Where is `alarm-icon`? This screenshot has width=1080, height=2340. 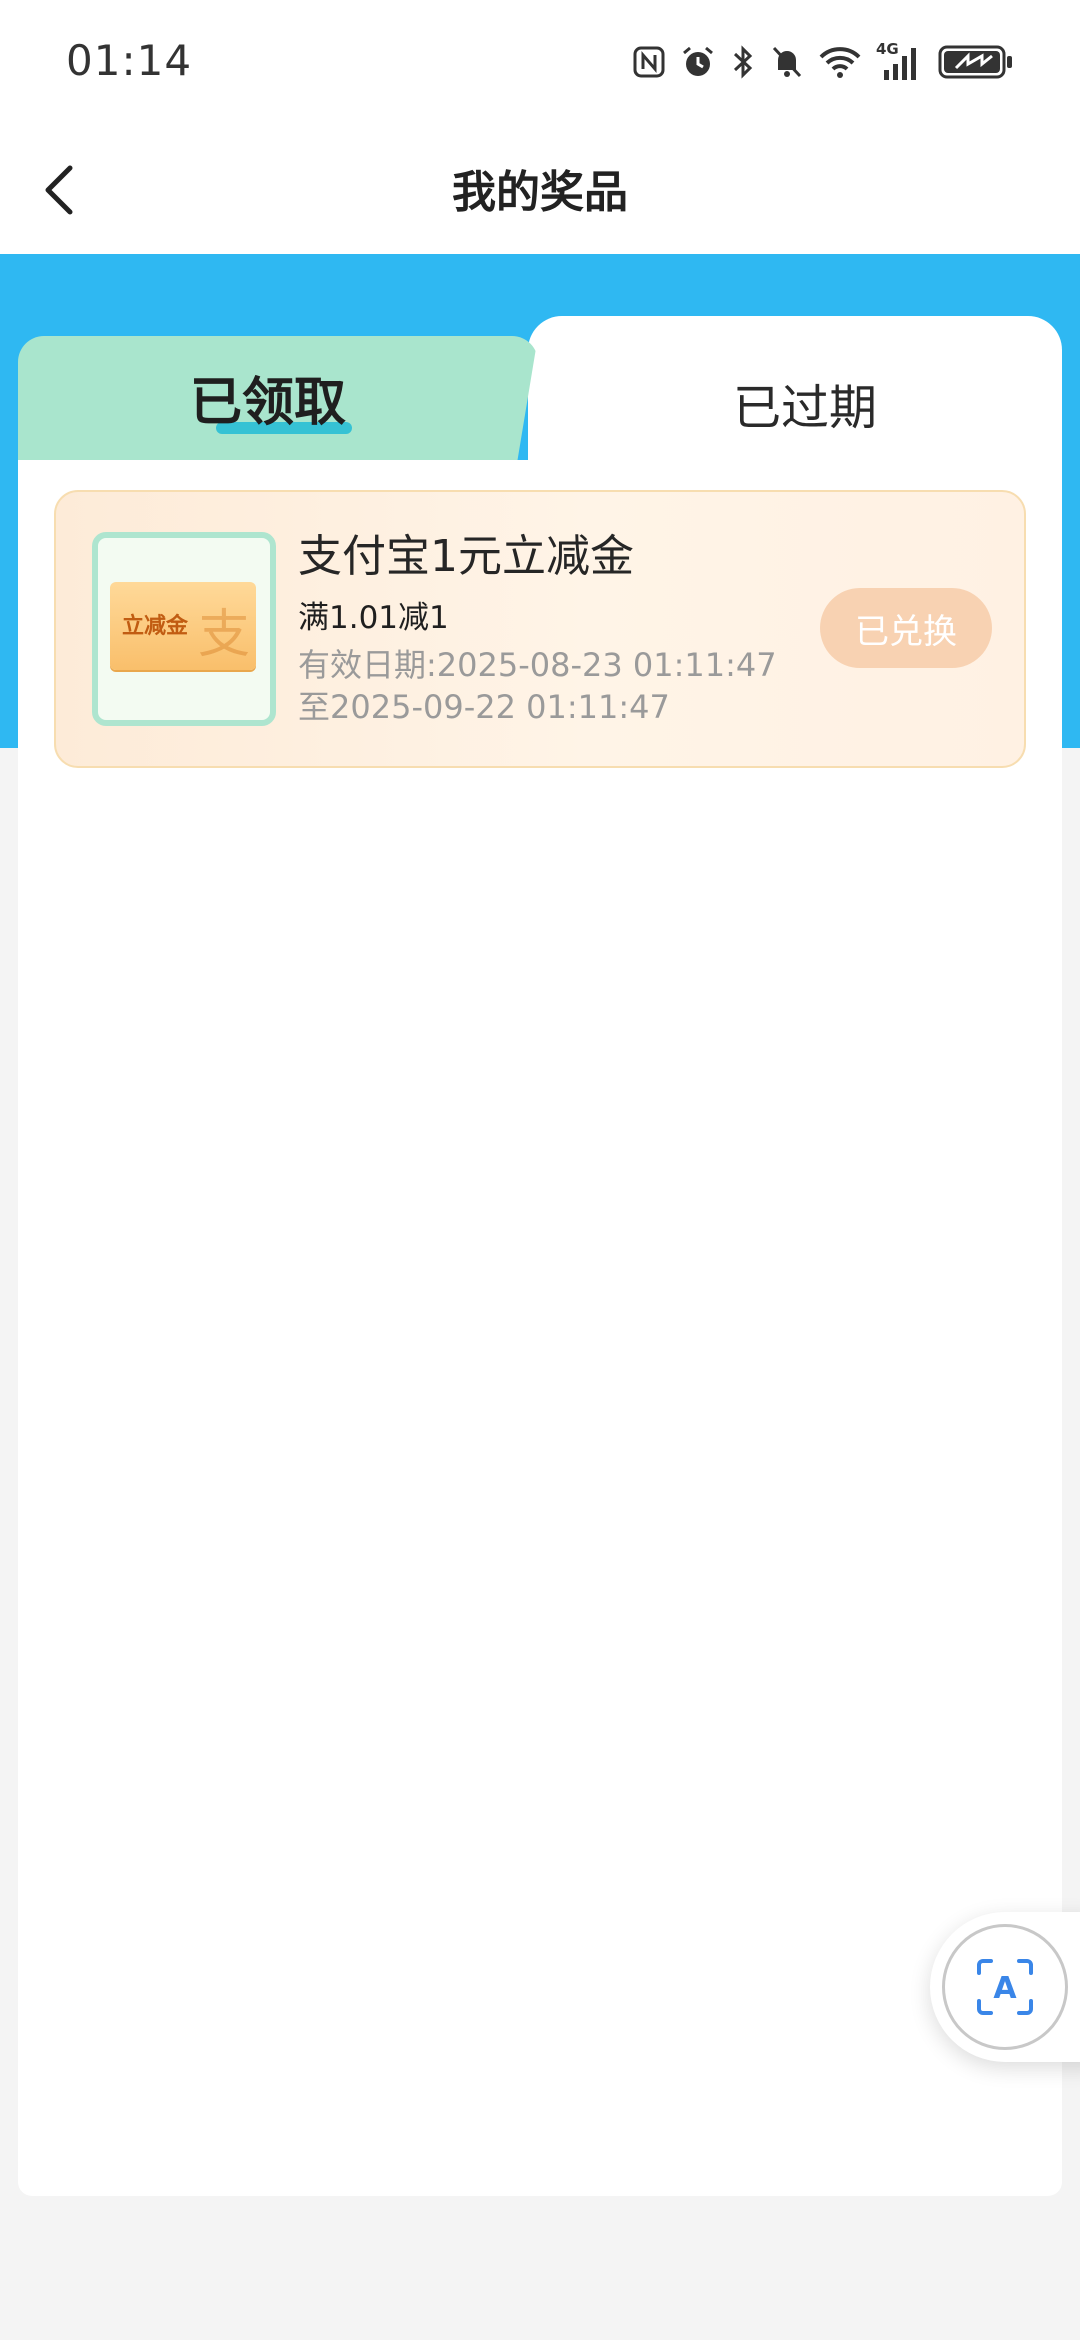 alarm-icon is located at coordinates (698, 61).